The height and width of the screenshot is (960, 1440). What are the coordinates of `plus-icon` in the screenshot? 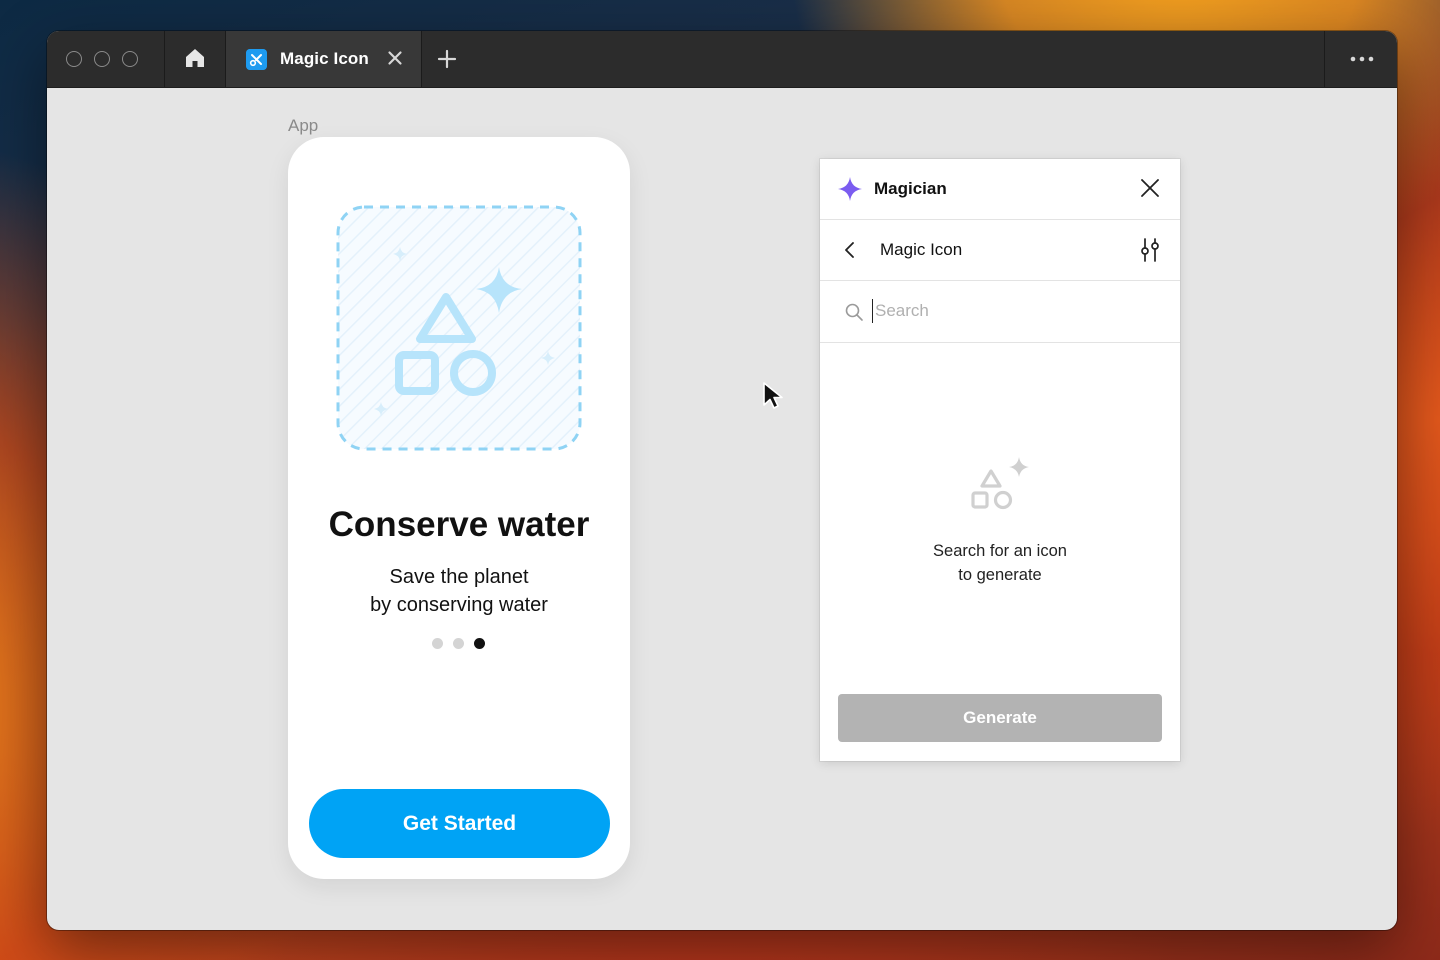 It's located at (447, 59).